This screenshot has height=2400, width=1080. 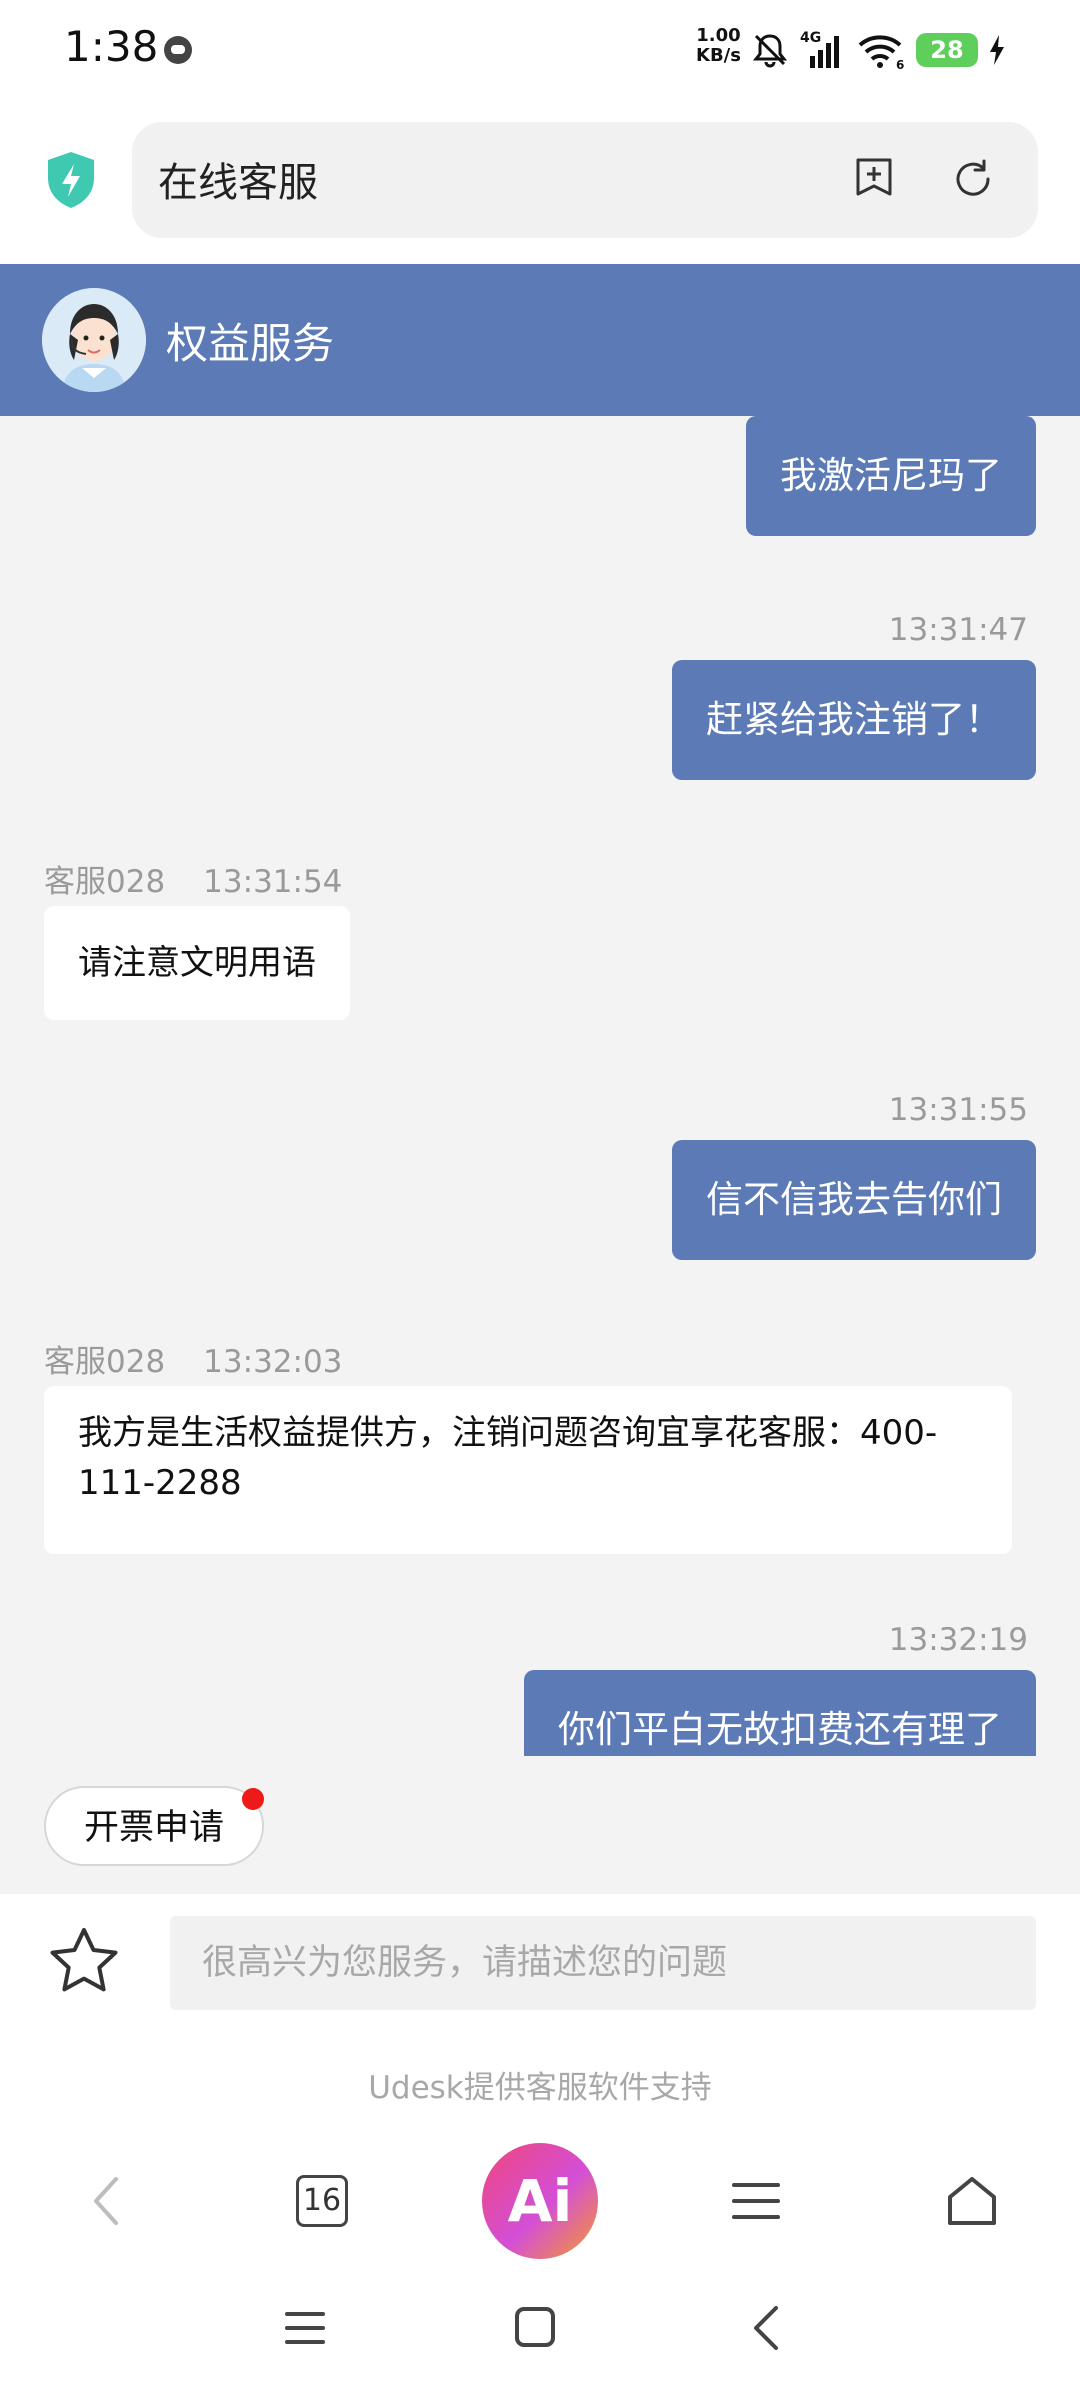 I want to click on page-title: 在线客服, so click(x=238, y=179).